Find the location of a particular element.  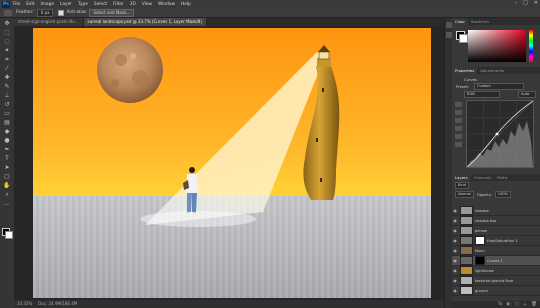

opacity-input: 100% is located at coordinates (503, 194).